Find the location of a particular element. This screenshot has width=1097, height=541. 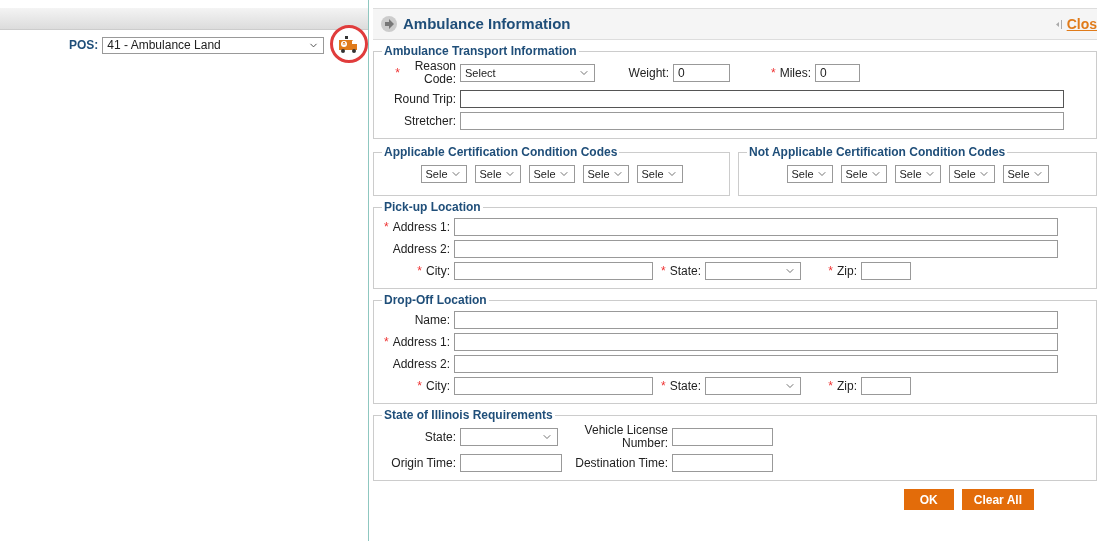

pos-dropdown: 41 - Ambulance Land is located at coordinates (213, 45).